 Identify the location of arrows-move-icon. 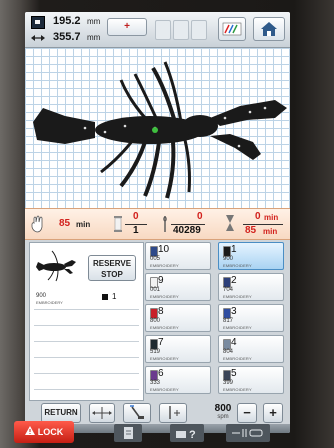
(102, 413).